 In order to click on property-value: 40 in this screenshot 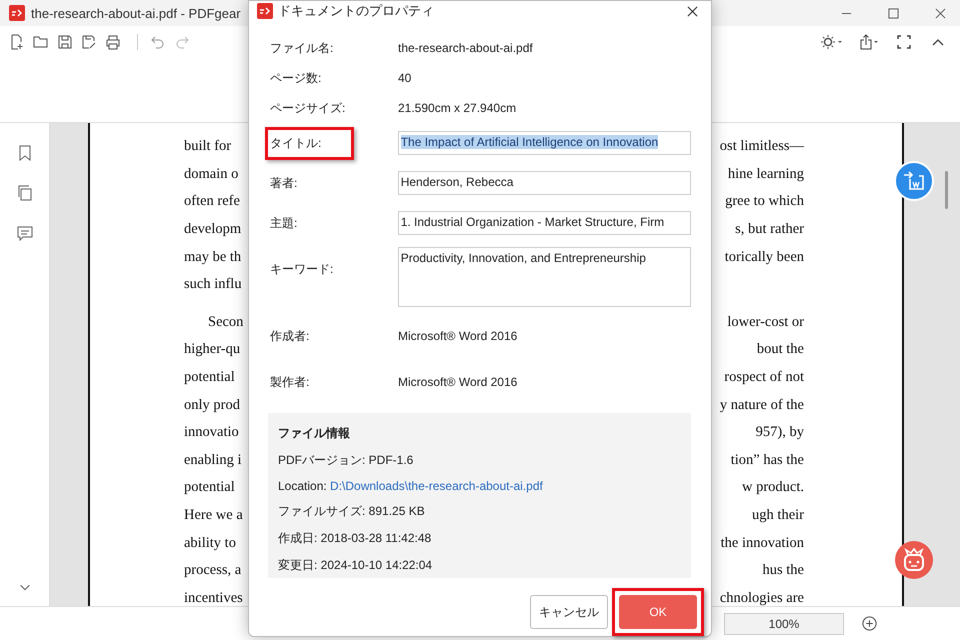, I will do `click(405, 78)`.